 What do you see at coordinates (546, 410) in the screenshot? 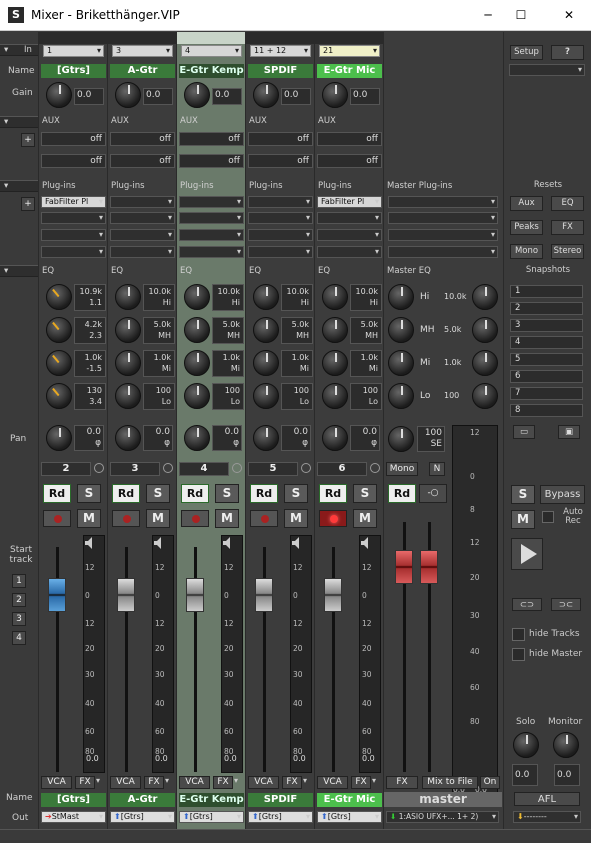
I see `snapshot-slot: 8` at bounding box center [546, 410].